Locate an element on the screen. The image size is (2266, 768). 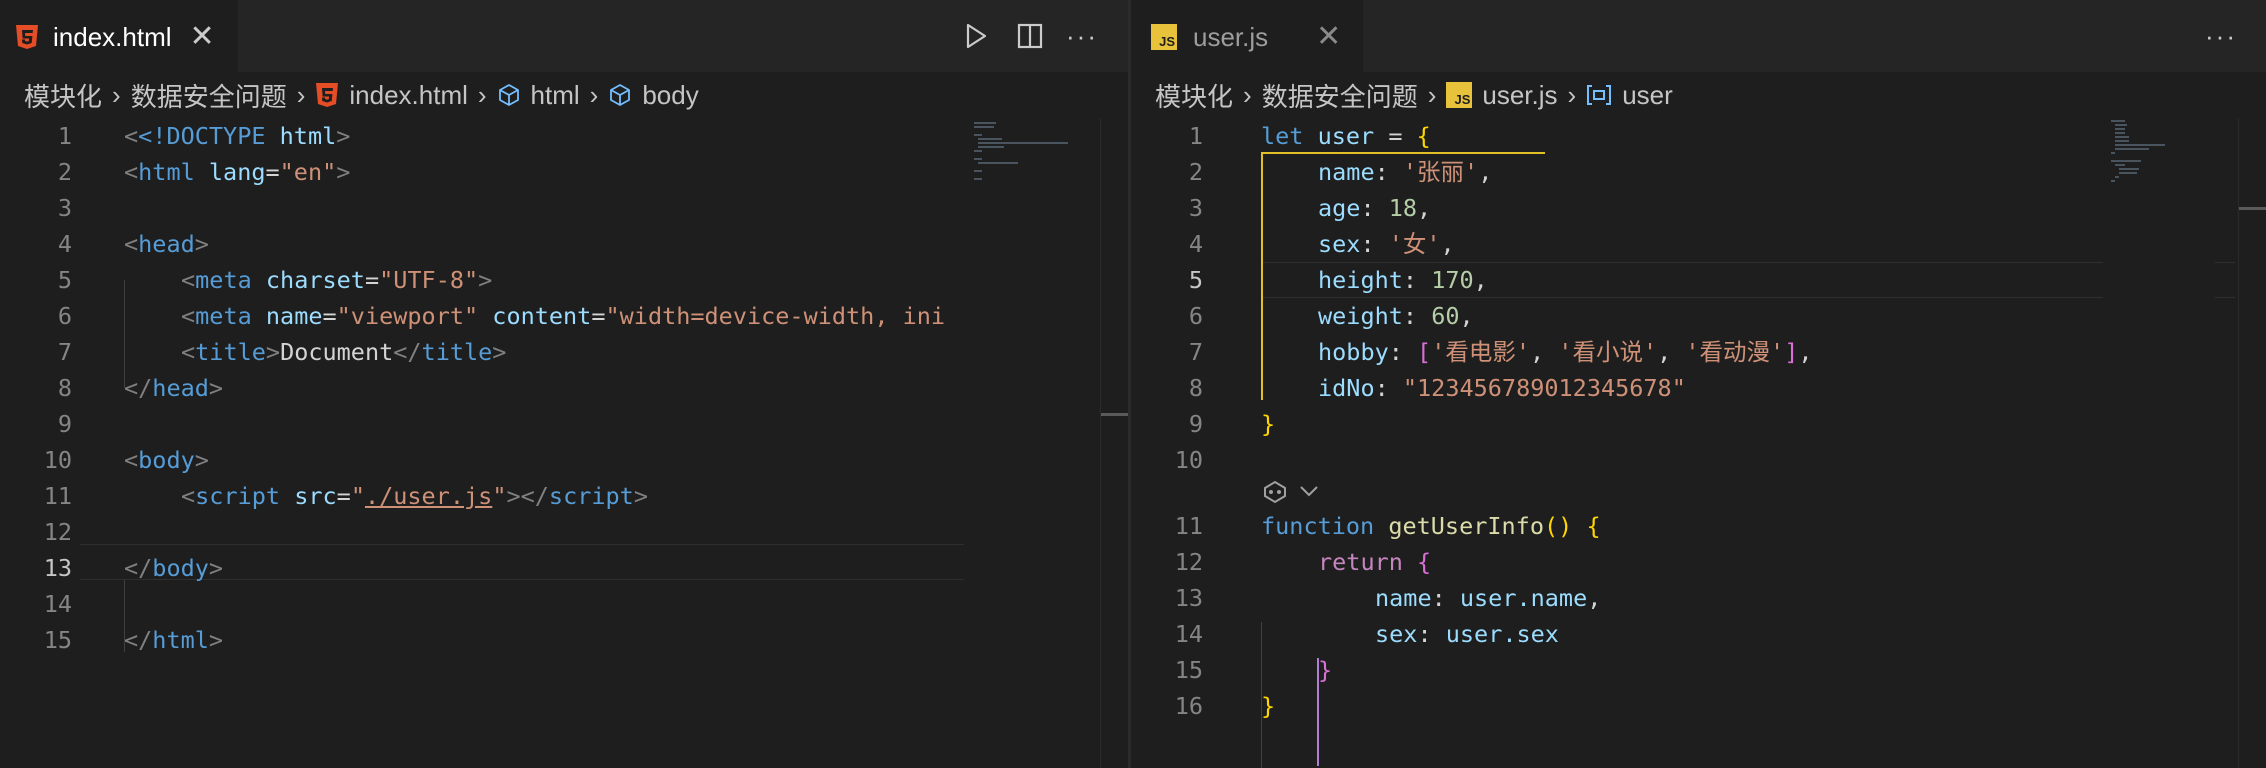
breadcrumb: 模块化 › 数据安全问题 › JS user.js › user is located at coordinates (1698, 95).